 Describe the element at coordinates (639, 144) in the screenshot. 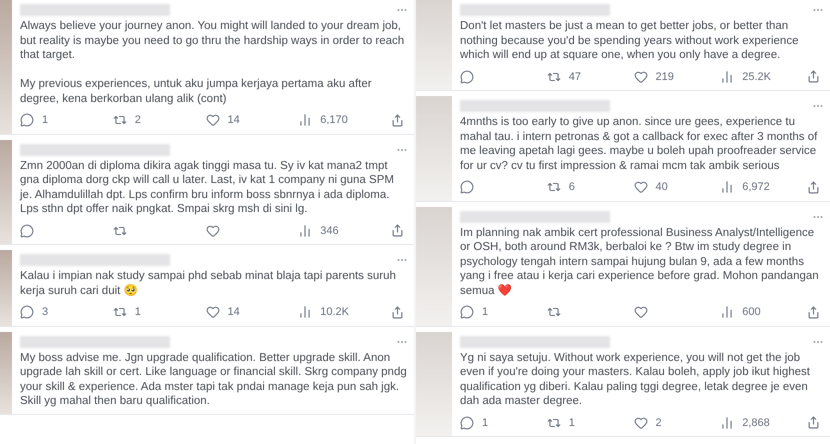

I see `tweet-text: 4mnths is too early to give up anon. since ure gees, experience tu mahal tau. i intern petronas & got a callback for exec after 3 months of me leaving apetah lagi gees. maybe u boleh upah proofreader service for ur cv? cv tu first impression & ramai mcm tak ambik serious` at that location.